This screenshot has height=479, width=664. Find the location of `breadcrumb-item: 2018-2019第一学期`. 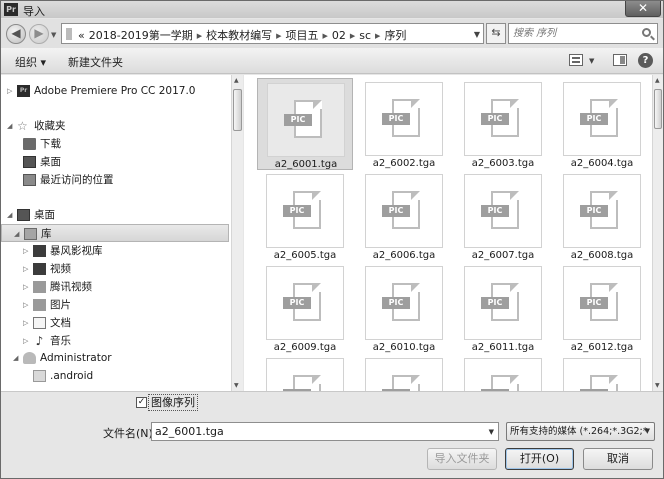

breadcrumb-item: 2018-2019第一学期 is located at coordinates (141, 35).